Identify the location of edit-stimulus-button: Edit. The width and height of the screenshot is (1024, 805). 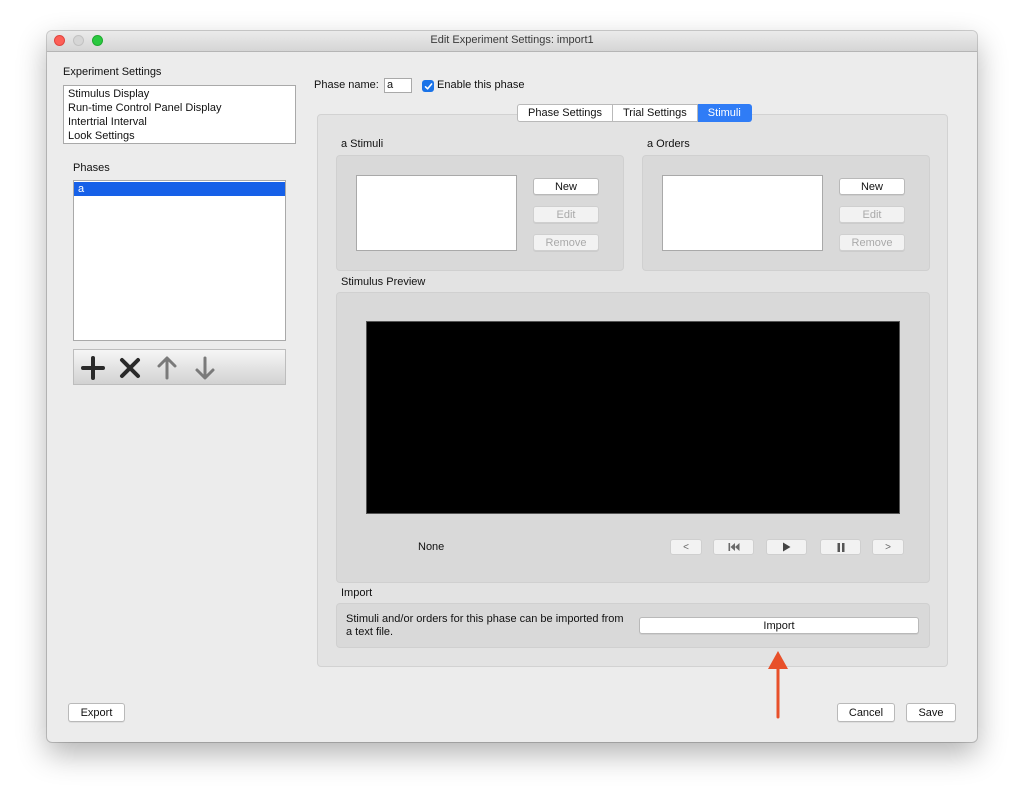
(566, 214).